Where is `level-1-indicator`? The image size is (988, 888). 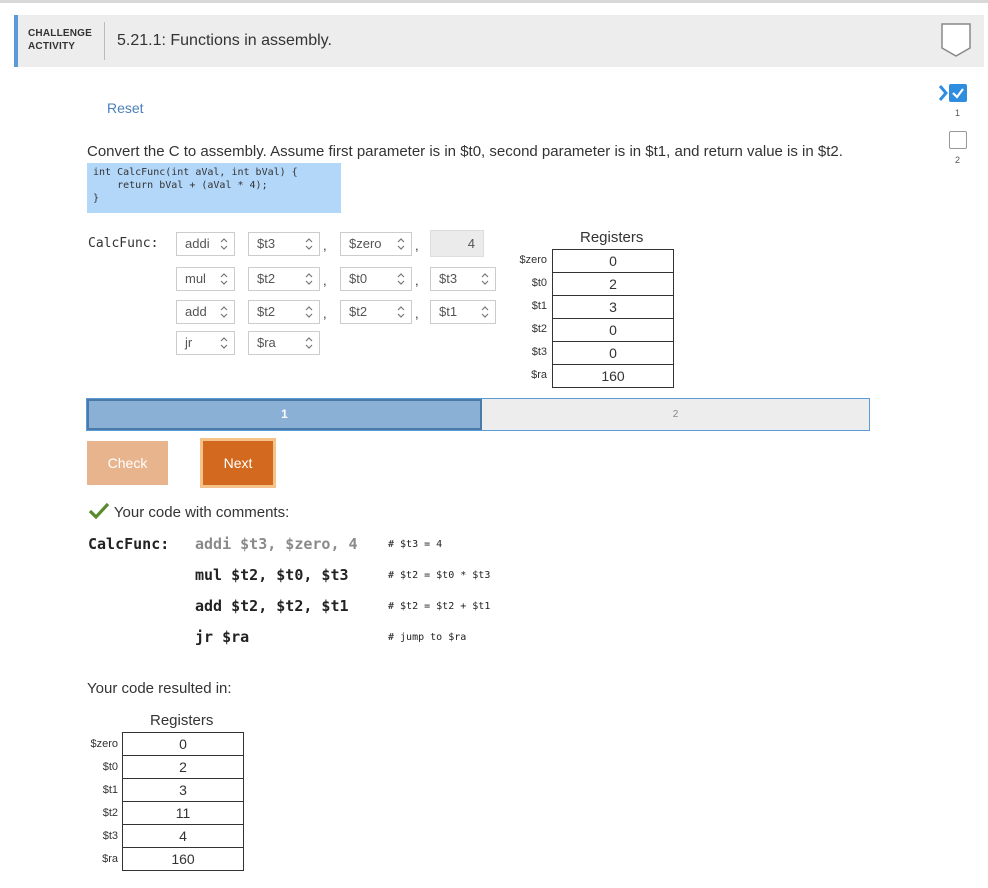 level-1-indicator is located at coordinates (958, 93).